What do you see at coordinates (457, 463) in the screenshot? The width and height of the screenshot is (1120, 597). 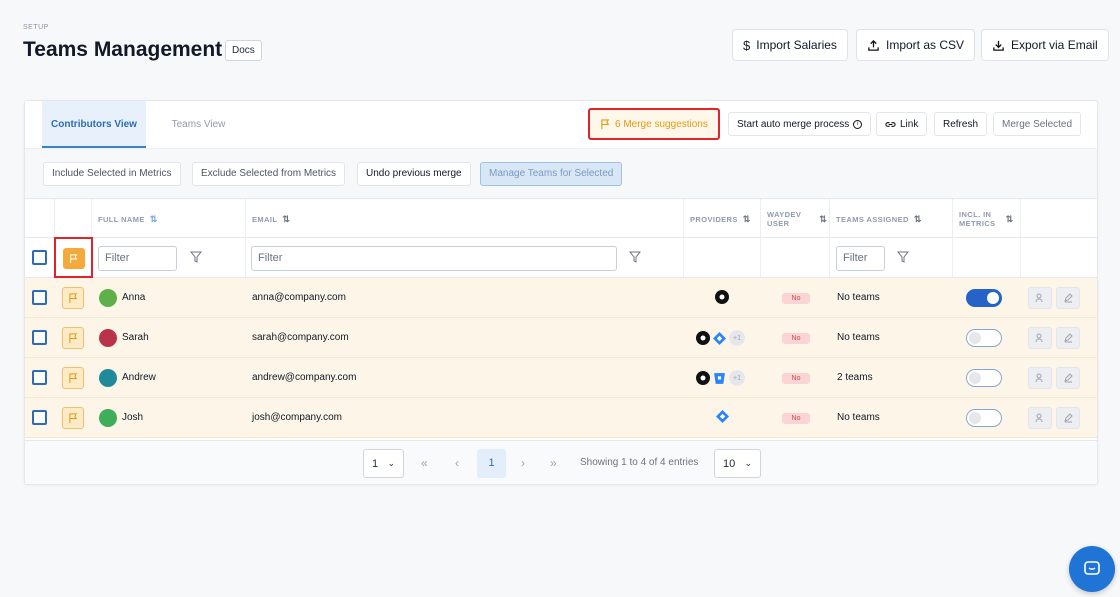 I see `prev-page-icon: ‹` at bounding box center [457, 463].